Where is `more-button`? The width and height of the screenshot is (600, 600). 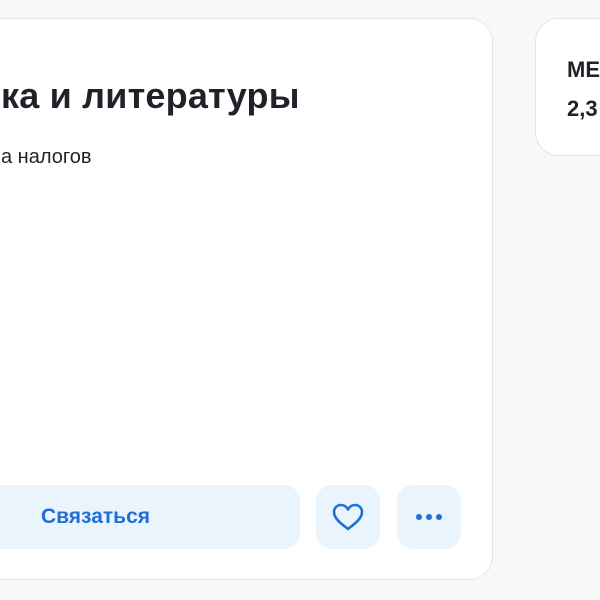
more-button is located at coordinates (429, 517).